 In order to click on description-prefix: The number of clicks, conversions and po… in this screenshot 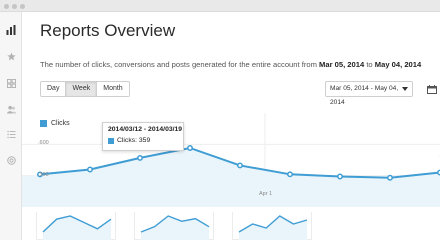, I will do `click(180, 64)`.